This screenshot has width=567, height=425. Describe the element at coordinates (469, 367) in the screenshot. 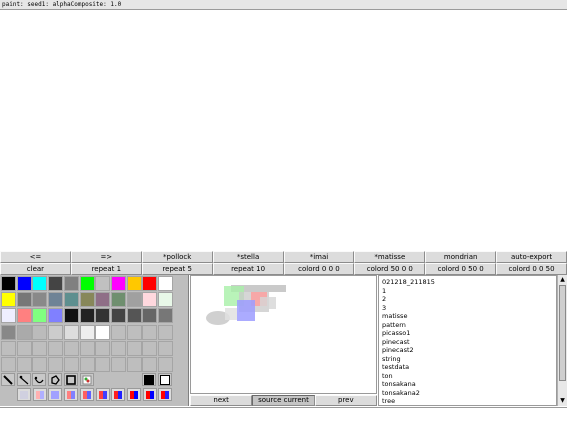

I see `list-item: testdata` at that location.